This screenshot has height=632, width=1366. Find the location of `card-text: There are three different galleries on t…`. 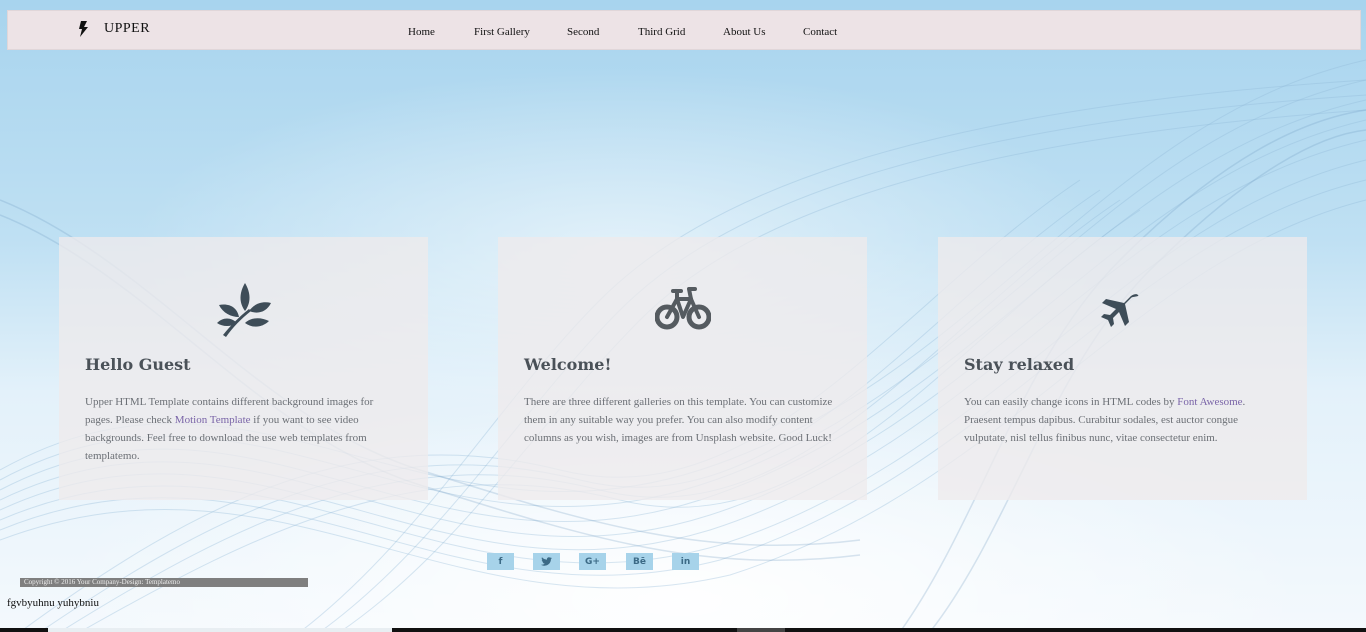

card-text: There are three different galleries on t… is located at coordinates (678, 420).